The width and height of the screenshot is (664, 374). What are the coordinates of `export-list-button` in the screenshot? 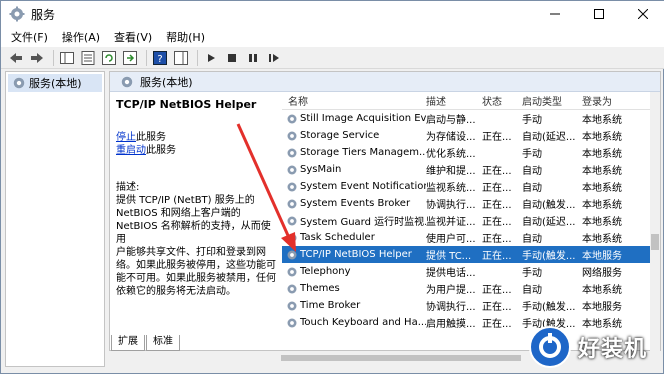 It's located at (130, 58).